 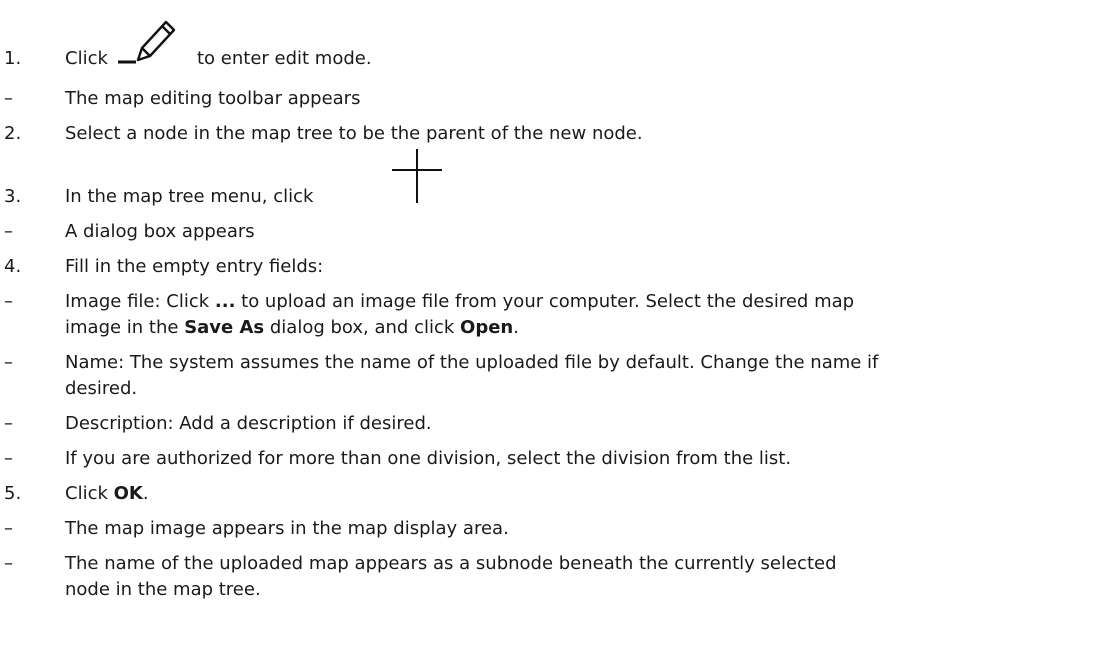 I want to click on step-number: 3., so click(x=13, y=196).